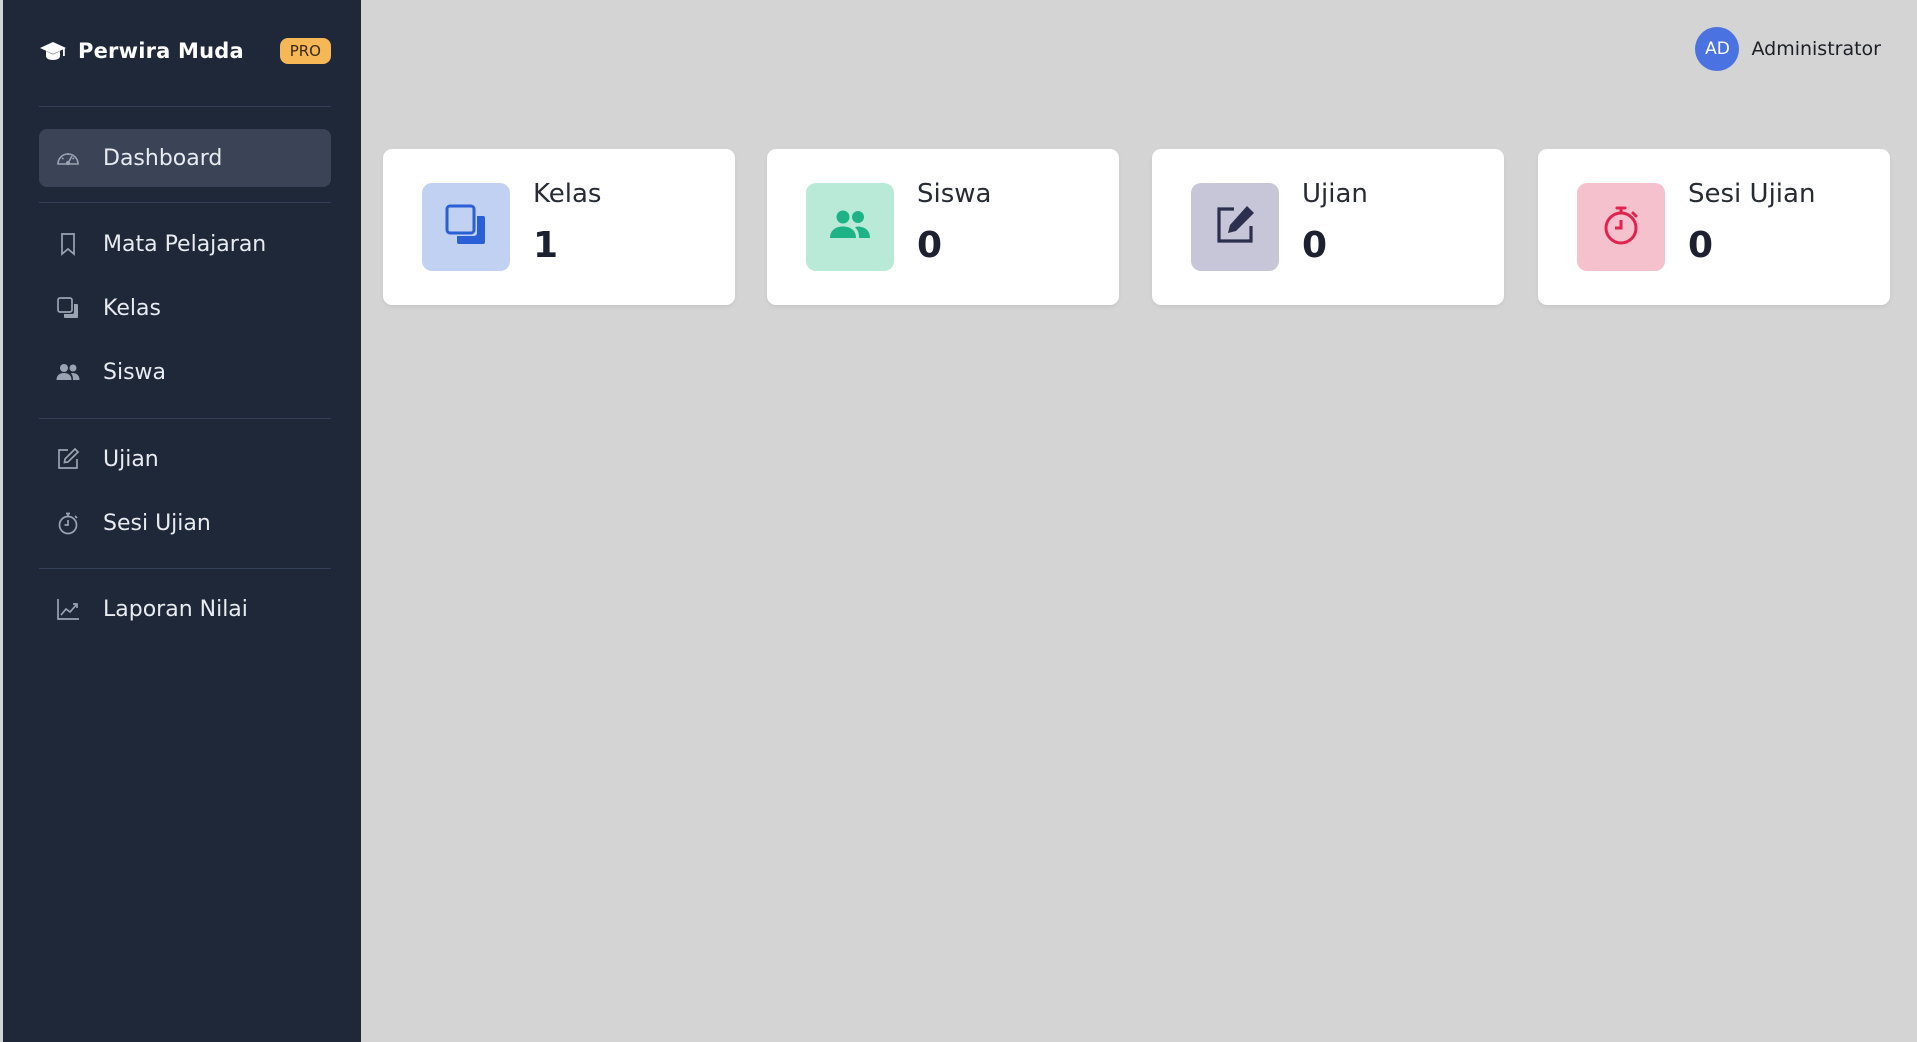  What do you see at coordinates (53, 51) in the screenshot?
I see `graduation-cap-icon` at bounding box center [53, 51].